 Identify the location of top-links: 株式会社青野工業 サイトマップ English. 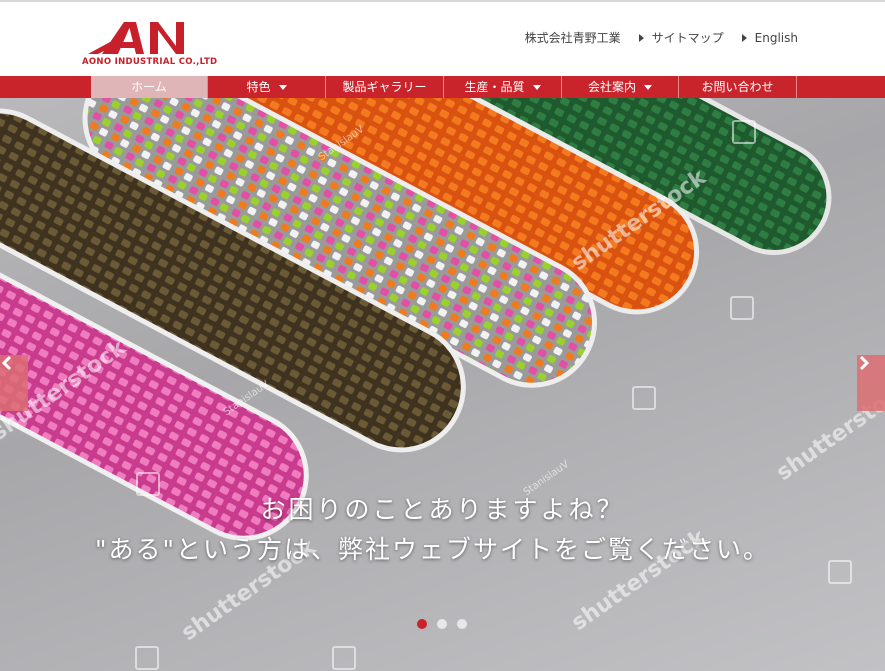
(652, 37).